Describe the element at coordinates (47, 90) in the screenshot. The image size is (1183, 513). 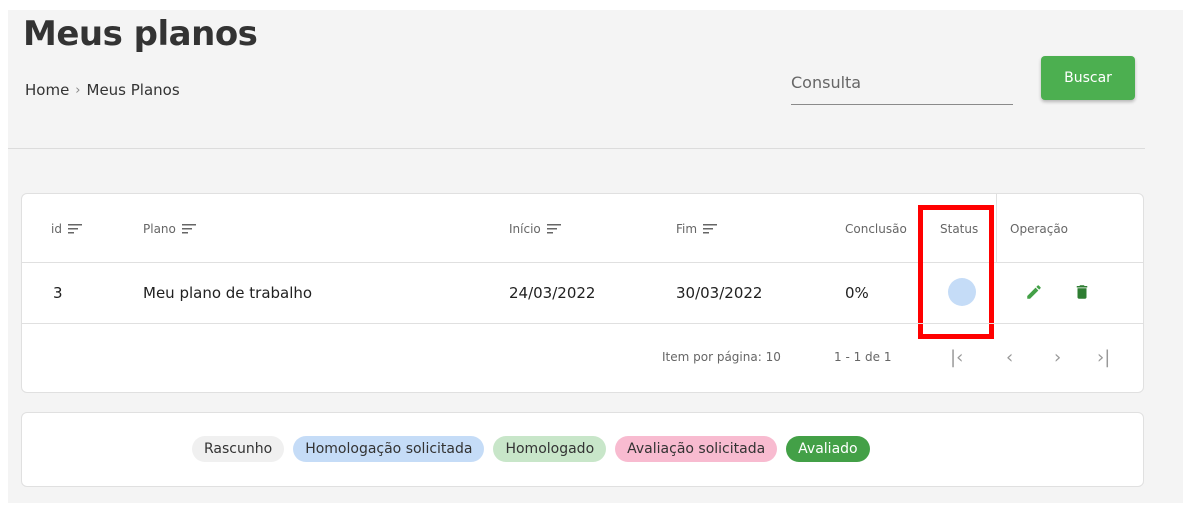
I see `breadcrumb-home: Home` at that location.